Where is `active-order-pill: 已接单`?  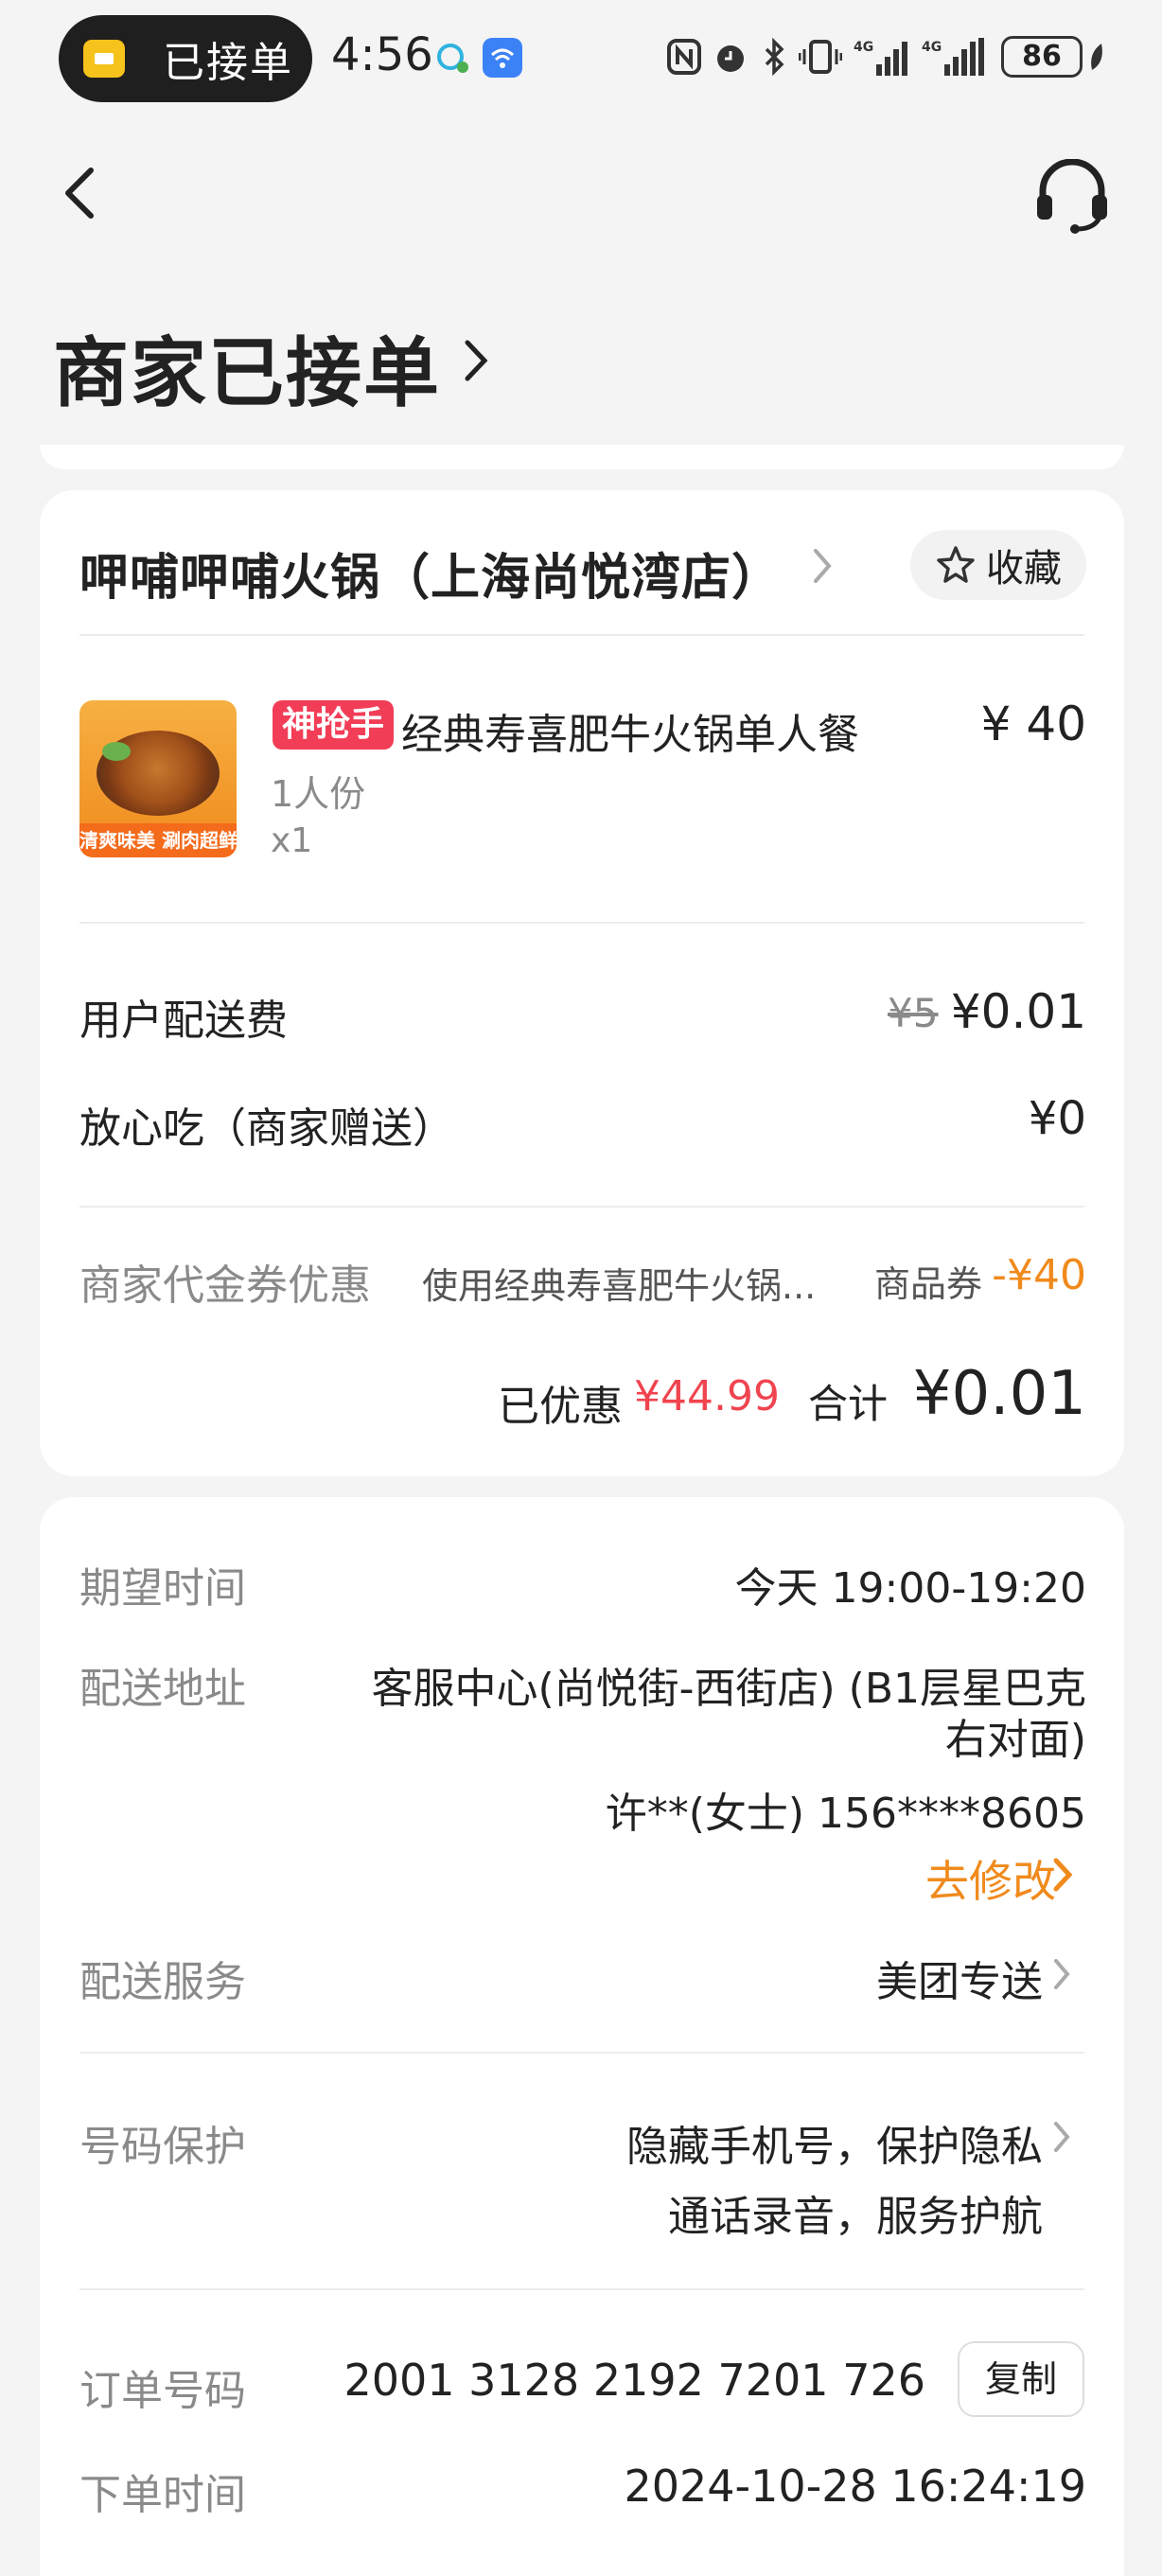
active-order-pill: 已接单 is located at coordinates (185, 58).